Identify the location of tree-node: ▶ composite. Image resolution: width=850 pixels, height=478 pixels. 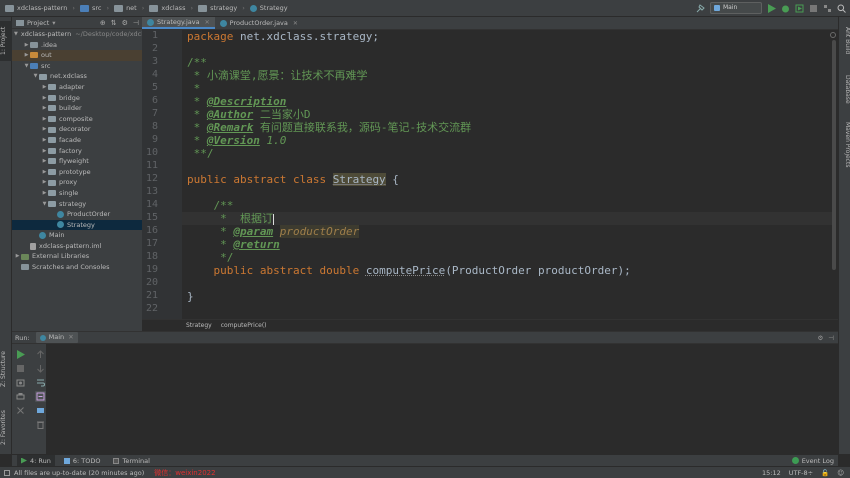
(77, 119).